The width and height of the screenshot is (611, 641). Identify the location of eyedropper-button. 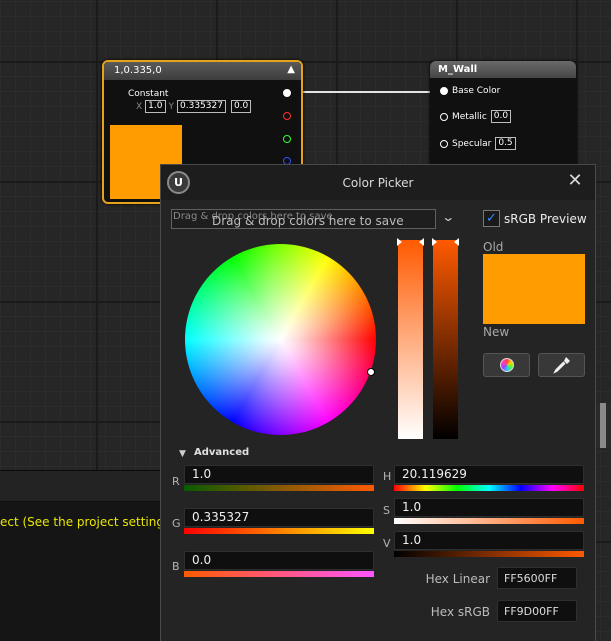
(561, 365).